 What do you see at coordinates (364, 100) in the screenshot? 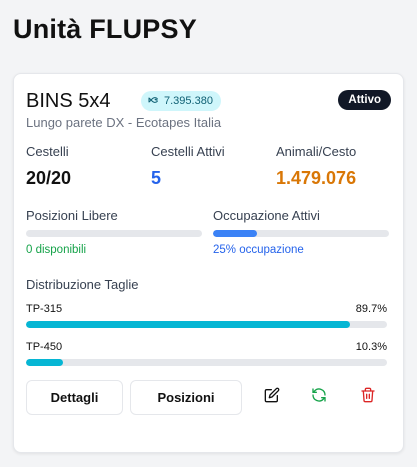
I see `status-badge: Attivo` at bounding box center [364, 100].